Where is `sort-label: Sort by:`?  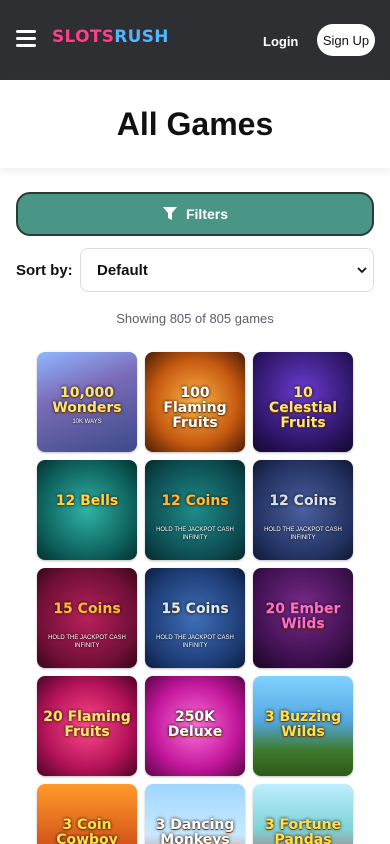
sort-label: Sort by: is located at coordinates (44, 270).